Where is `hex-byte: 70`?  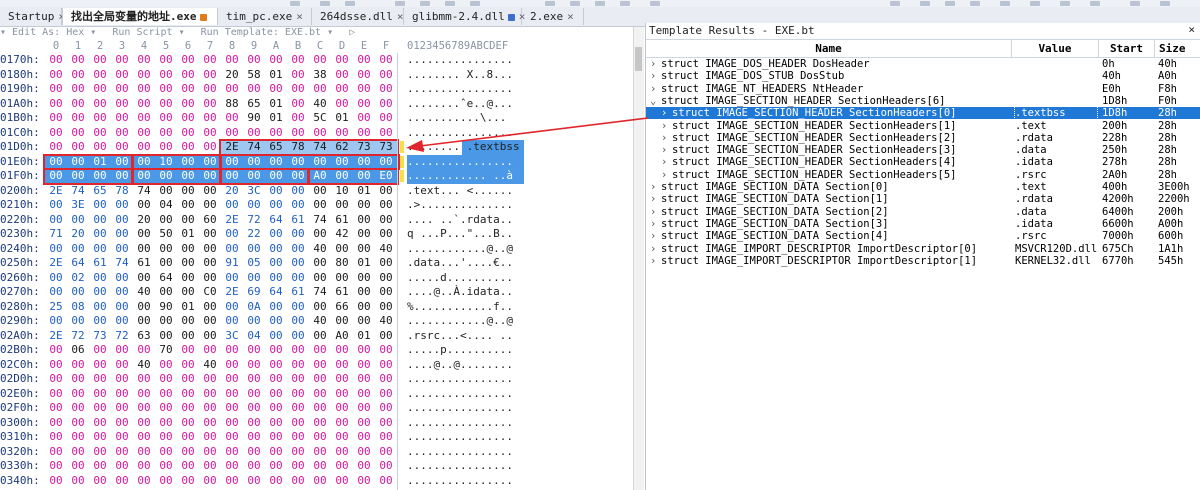
hex-byte: 70 is located at coordinates (166, 350).